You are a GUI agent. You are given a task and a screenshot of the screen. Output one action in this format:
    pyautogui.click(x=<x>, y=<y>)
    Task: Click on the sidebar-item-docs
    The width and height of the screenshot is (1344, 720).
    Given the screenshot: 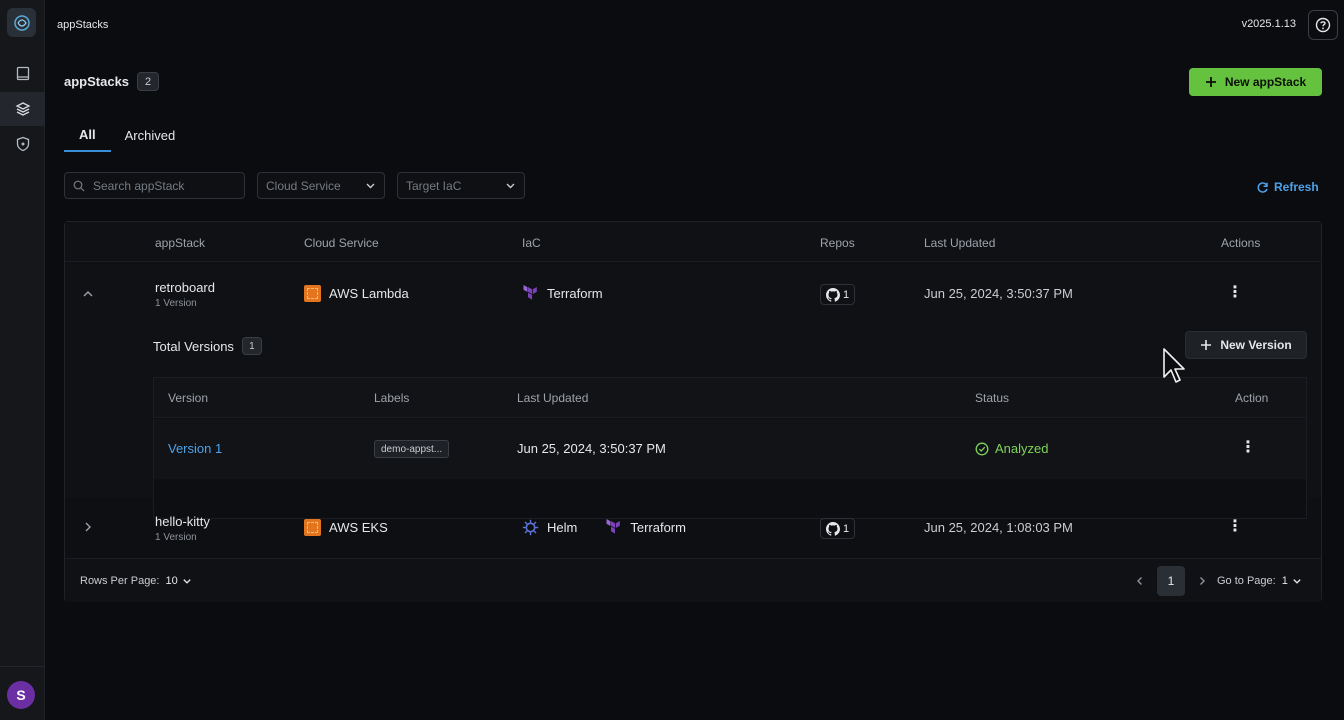 What is the action you would take?
    pyautogui.click(x=22, y=74)
    